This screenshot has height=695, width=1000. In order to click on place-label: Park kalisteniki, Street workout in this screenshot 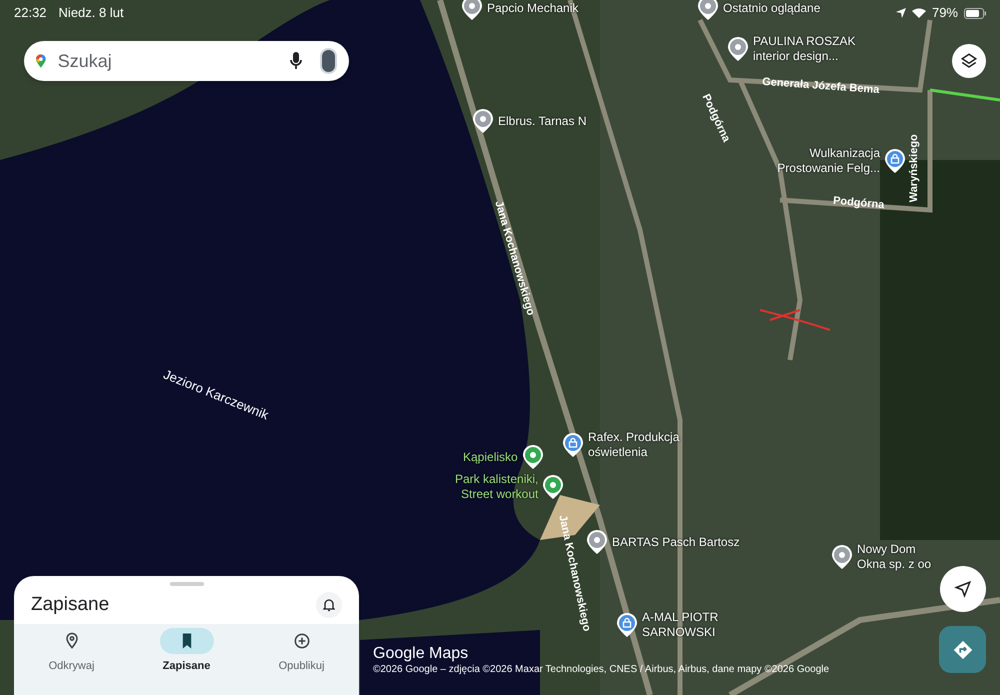, I will do `click(496, 487)`.